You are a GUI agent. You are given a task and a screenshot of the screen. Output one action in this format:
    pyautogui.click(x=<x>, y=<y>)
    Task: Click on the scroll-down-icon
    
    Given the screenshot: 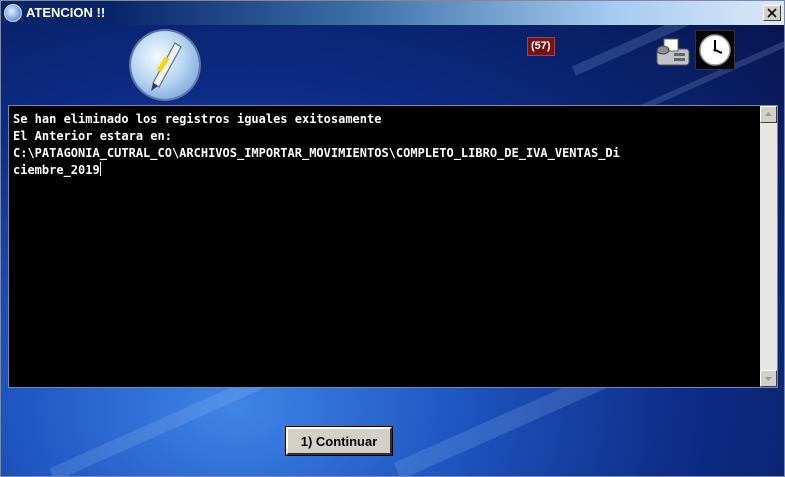 What is the action you would take?
    pyautogui.click(x=768, y=379)
    